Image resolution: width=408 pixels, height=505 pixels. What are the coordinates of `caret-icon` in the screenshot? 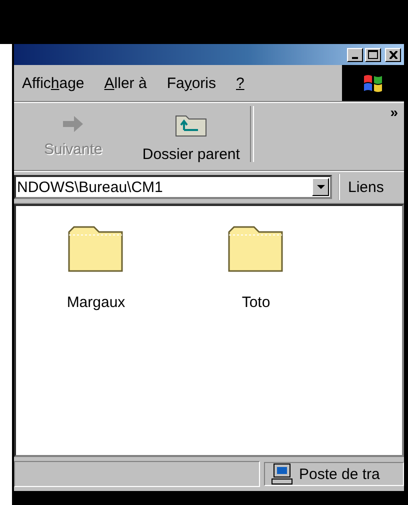 It's located at (320, 187).